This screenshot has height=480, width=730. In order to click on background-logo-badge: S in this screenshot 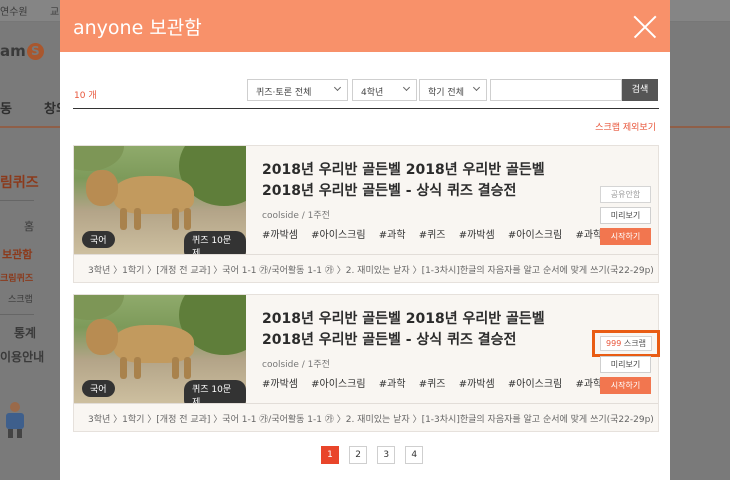, I will do `click(35, 51)`.